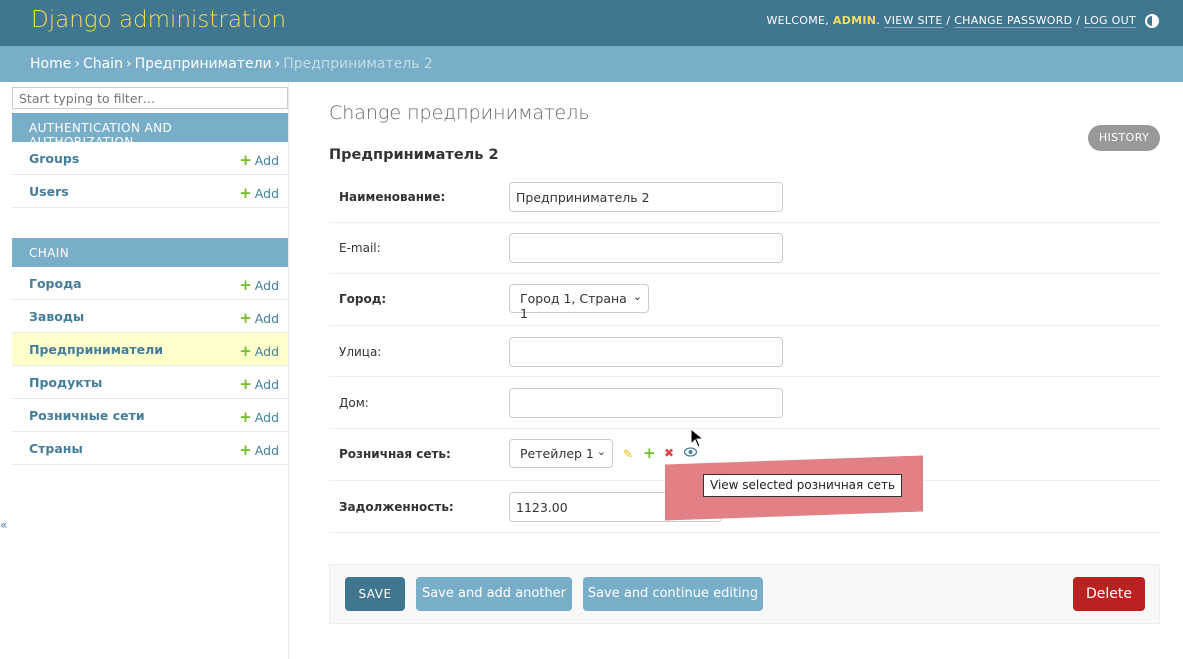 The width and height of the screenshot is (1183, 659). I want to click on view-site-link: VIEW SITE, so click(913, 21).